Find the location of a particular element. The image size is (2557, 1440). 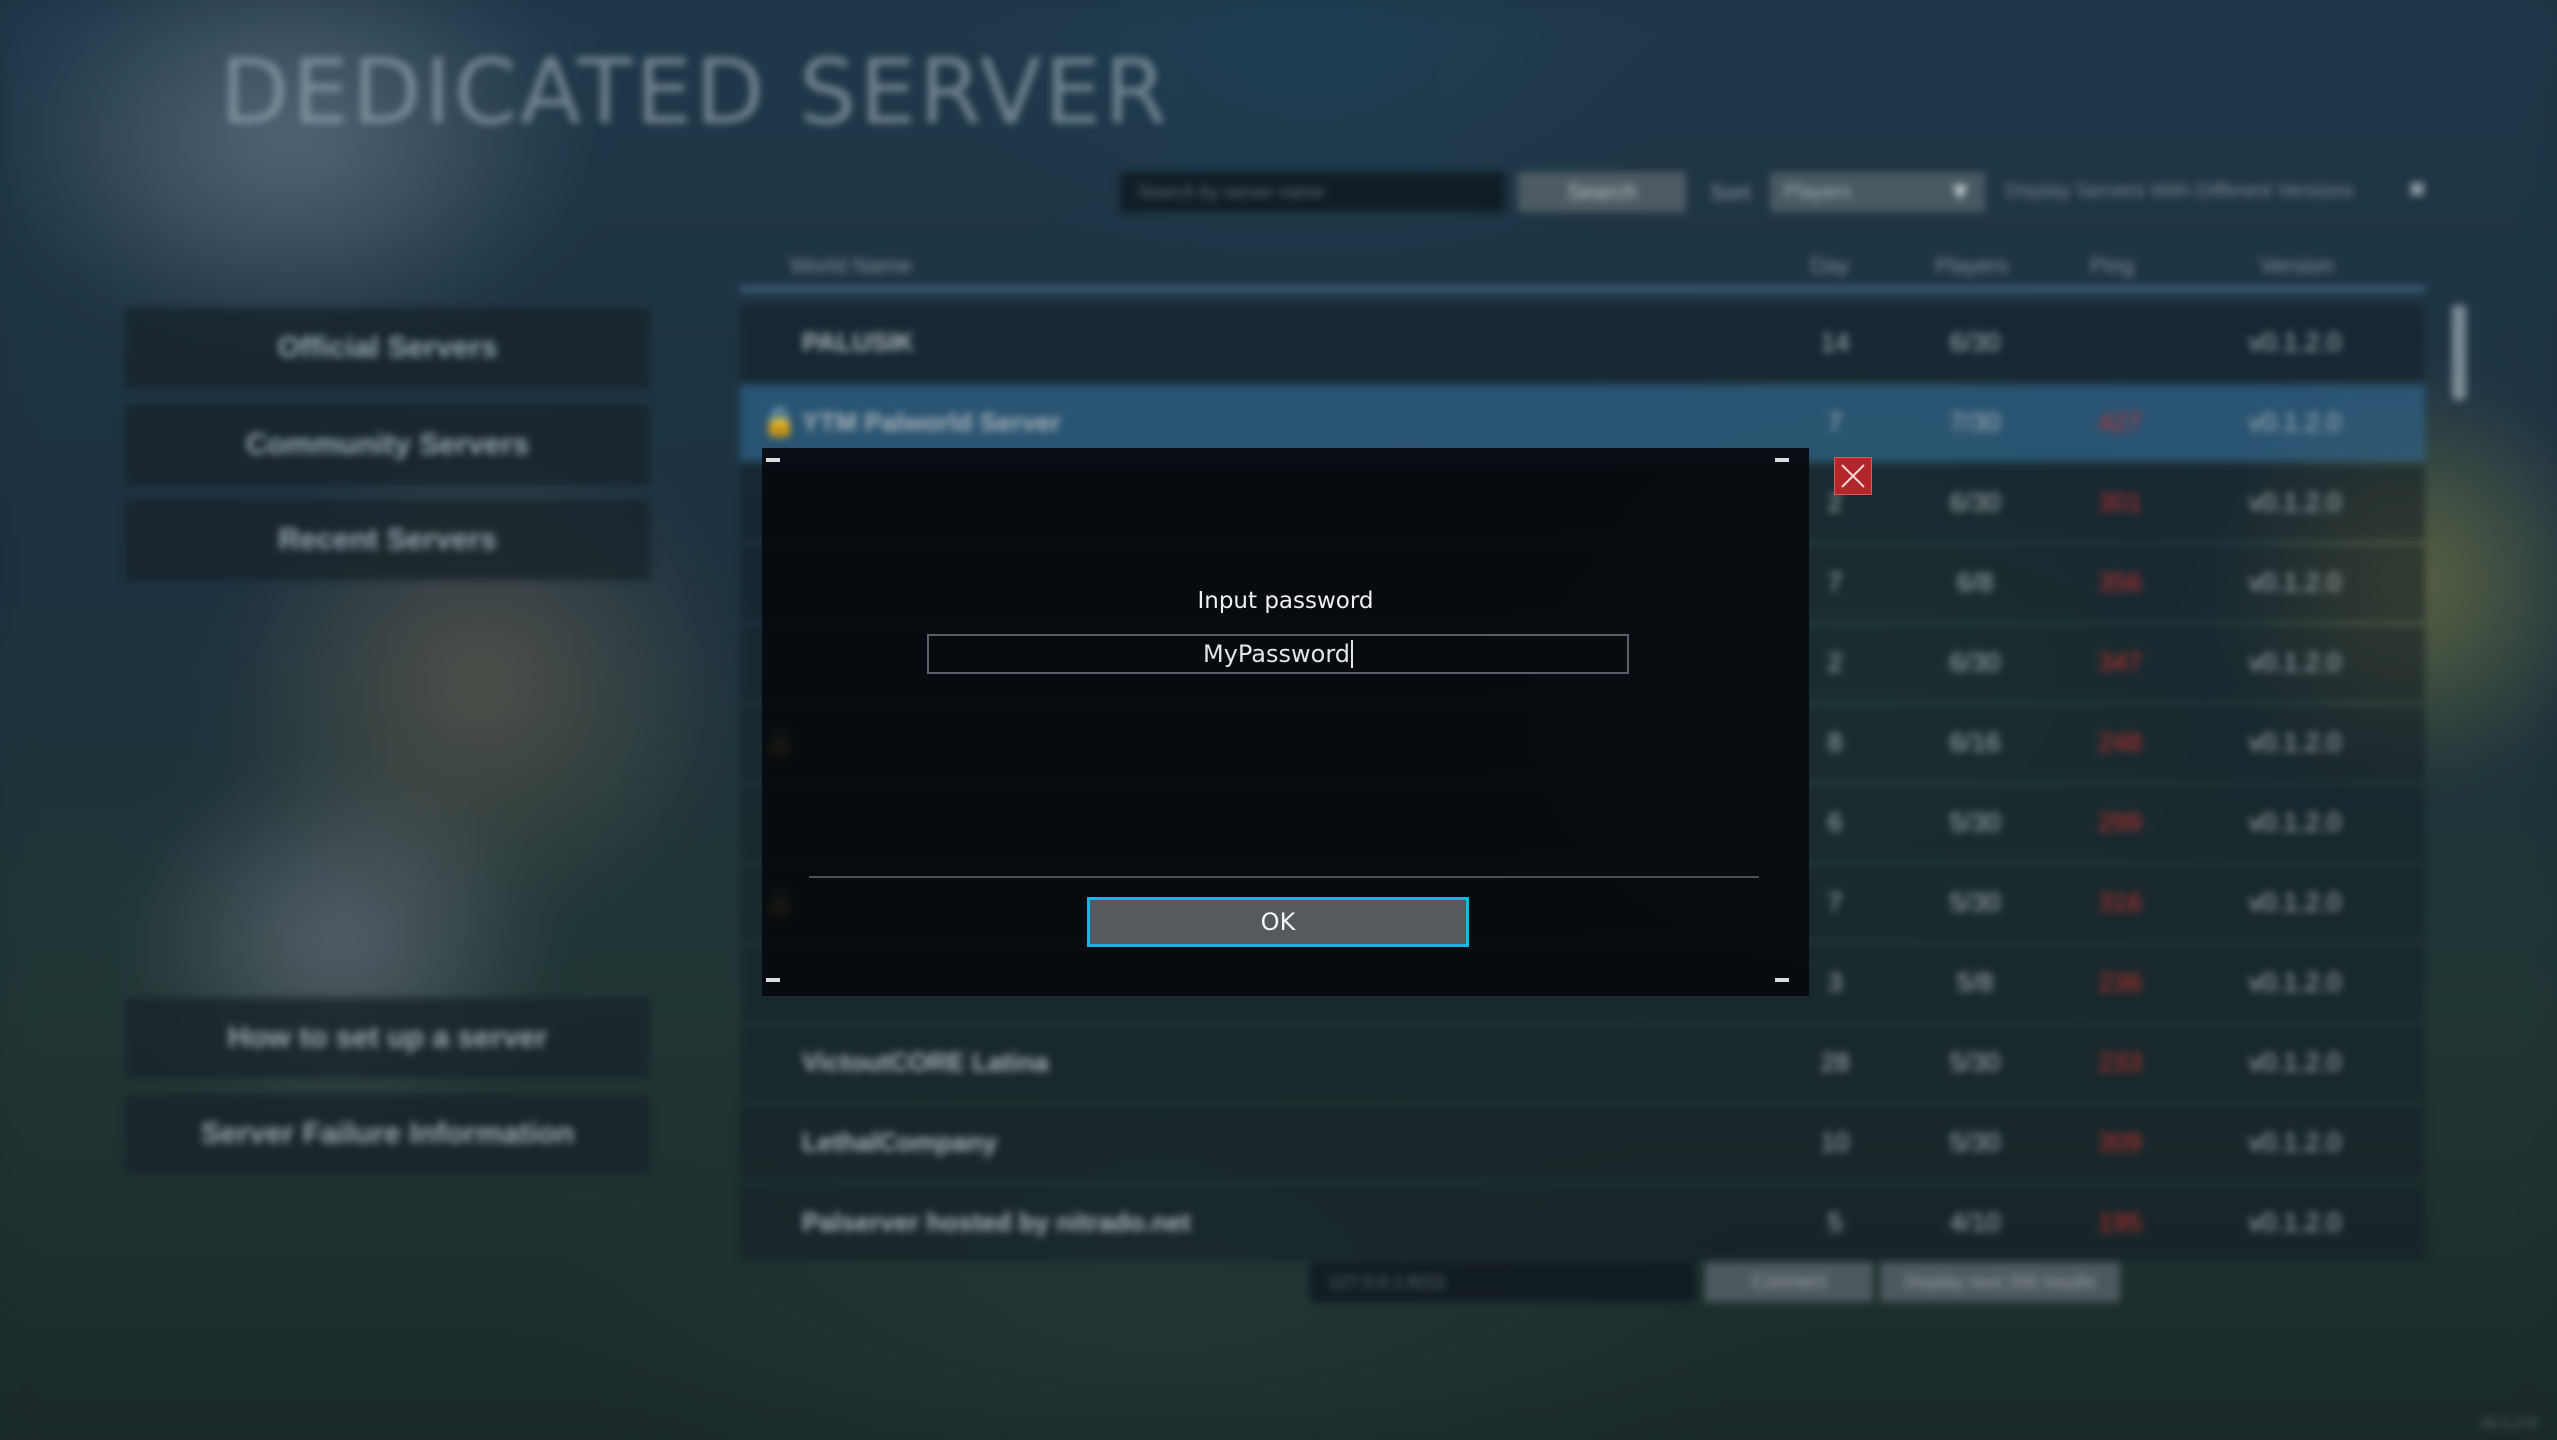

connect-button: Connect is located at coordinates (1789, 1282).